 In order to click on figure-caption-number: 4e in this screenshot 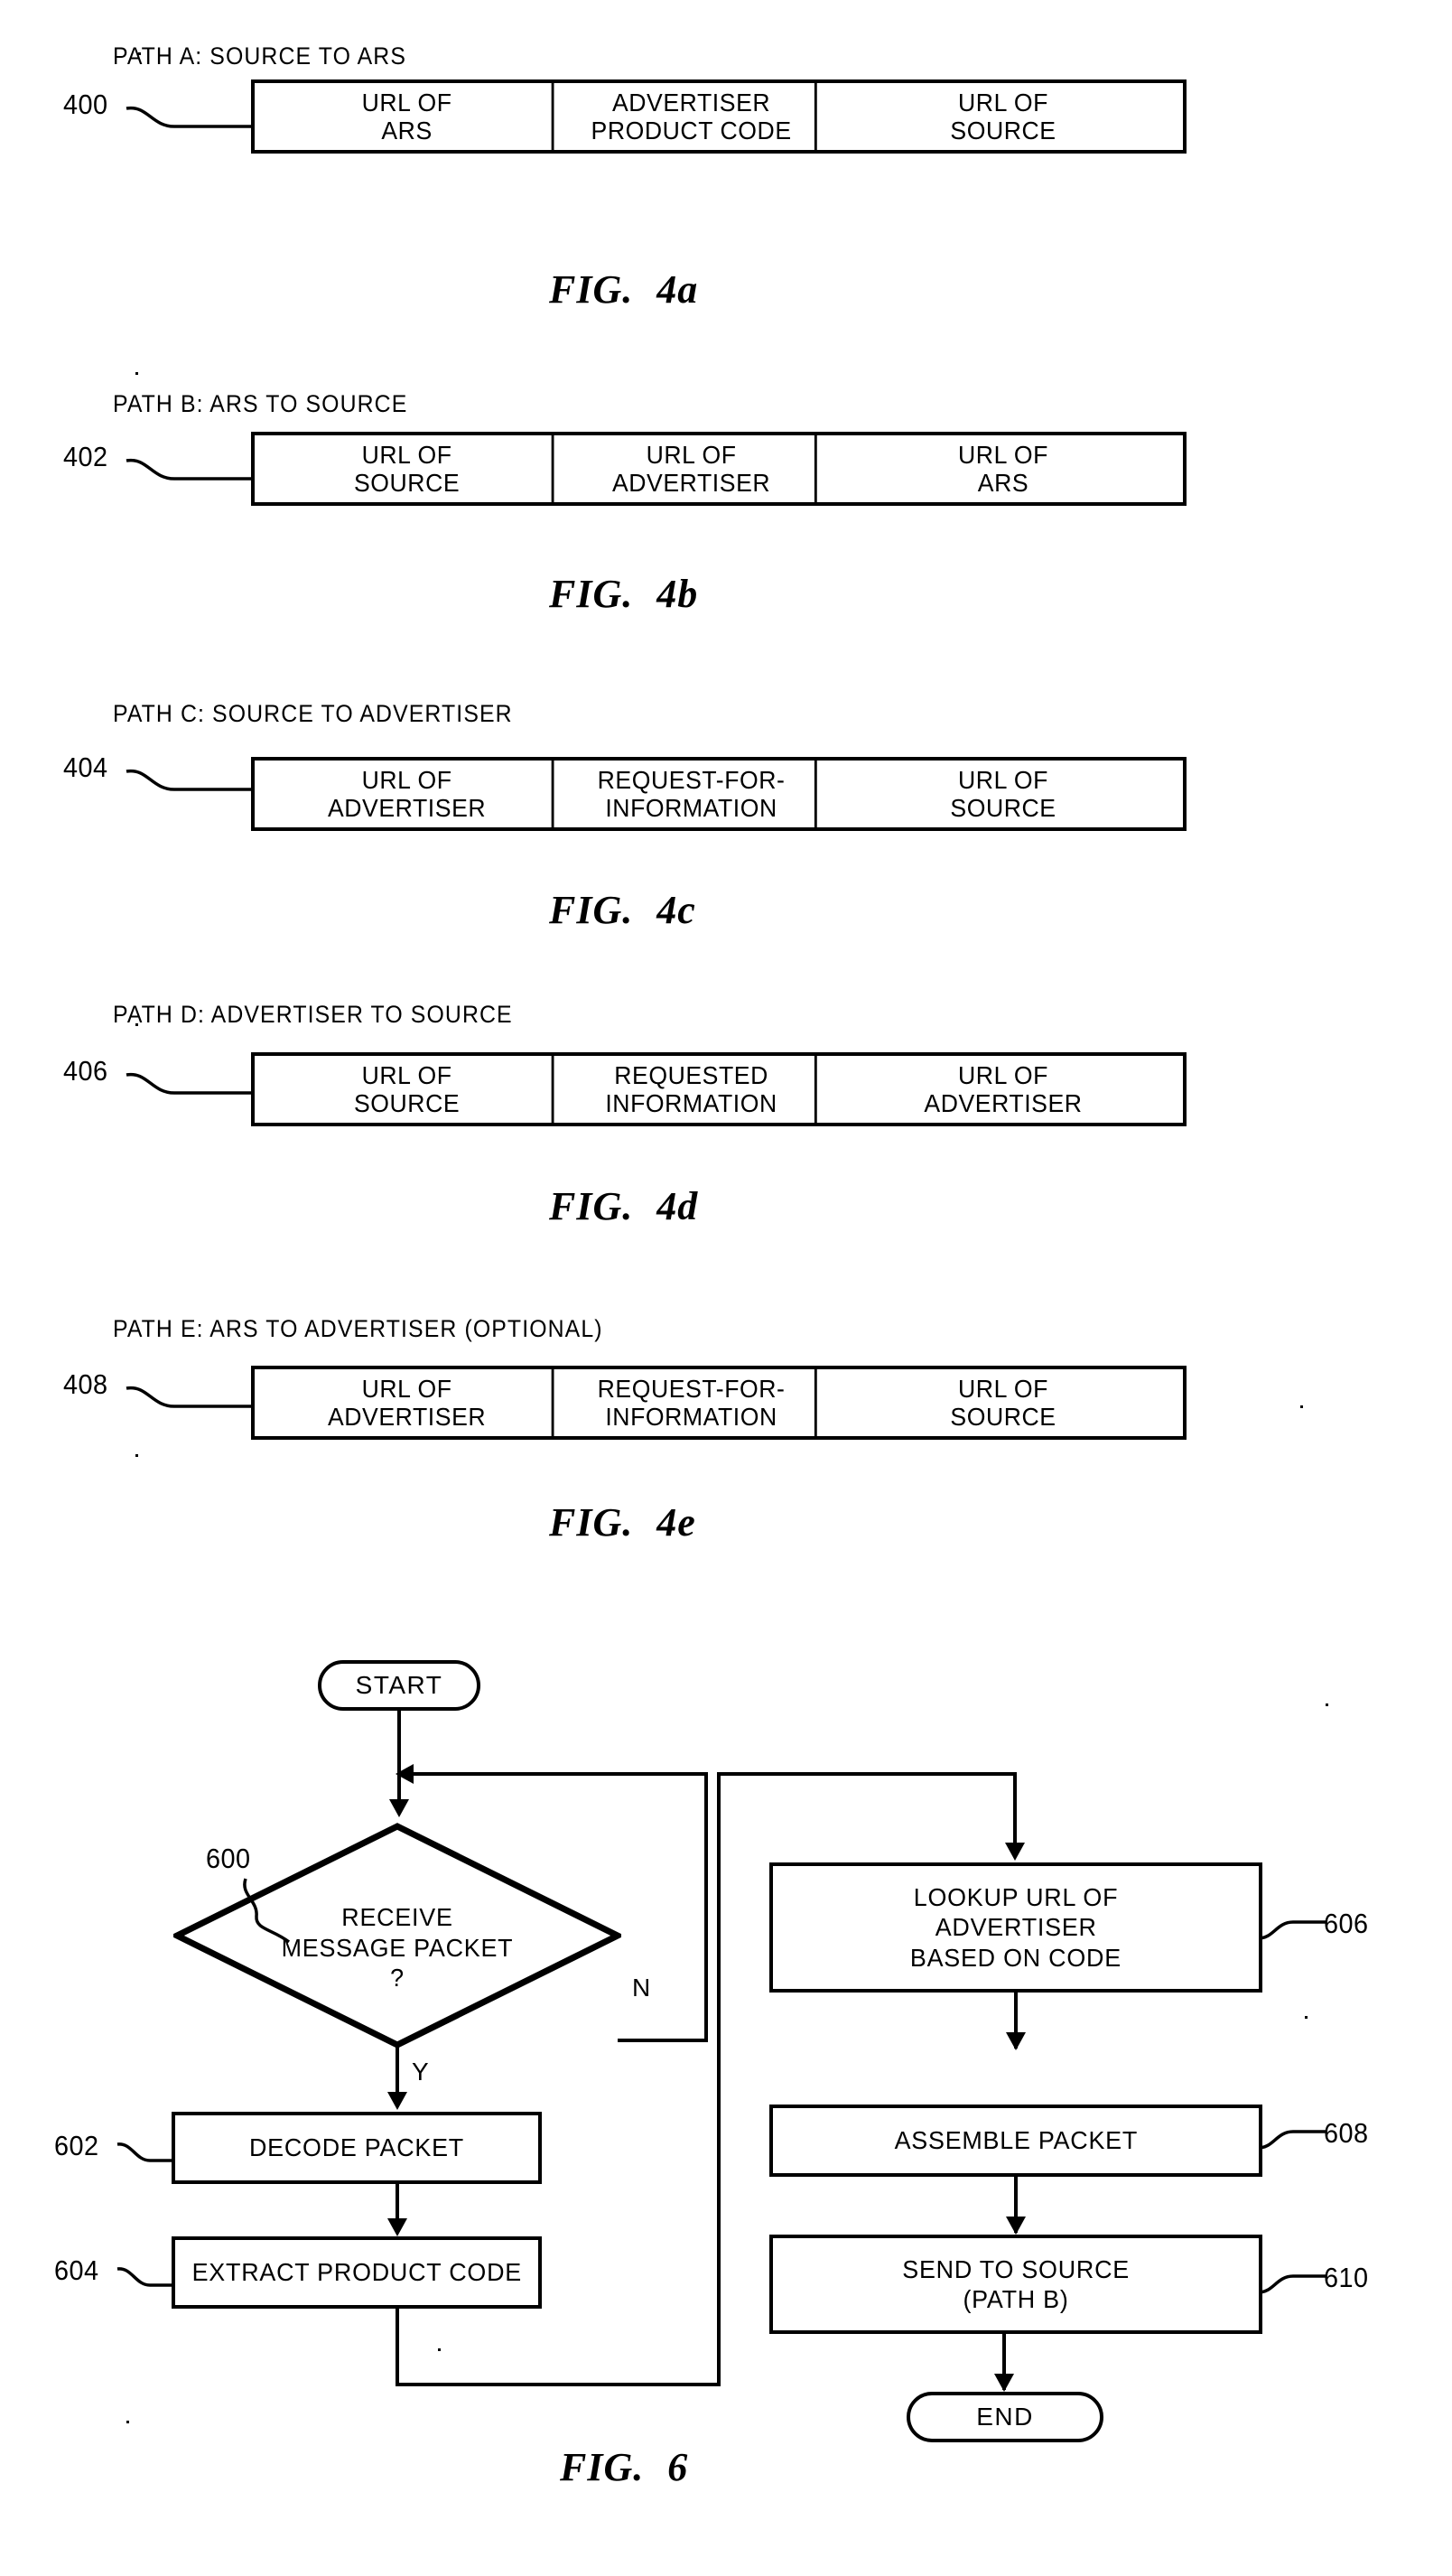, I will do `click(676, 1522)`.